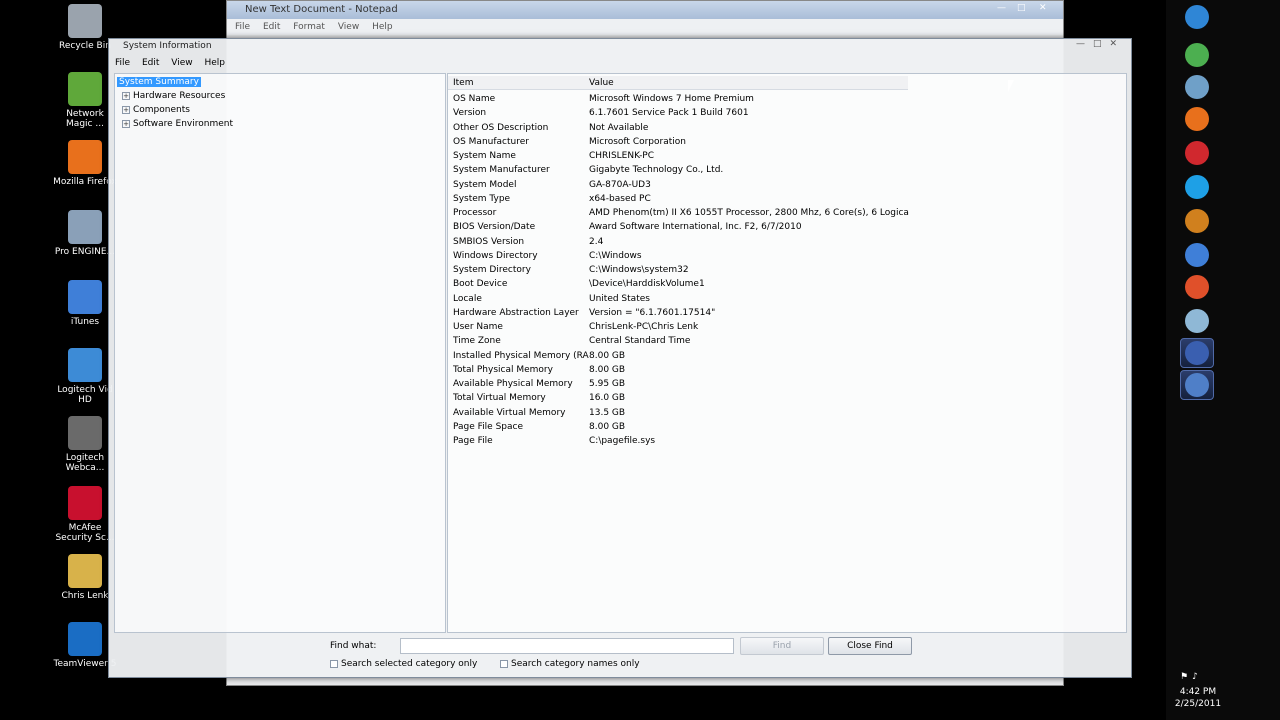 This screenshot has width=1280, height=720. What do you see at coordinates (1011, 86) in the screenshot?
I see `mouse-cursor-icon` at bounding box center [1011, 86].